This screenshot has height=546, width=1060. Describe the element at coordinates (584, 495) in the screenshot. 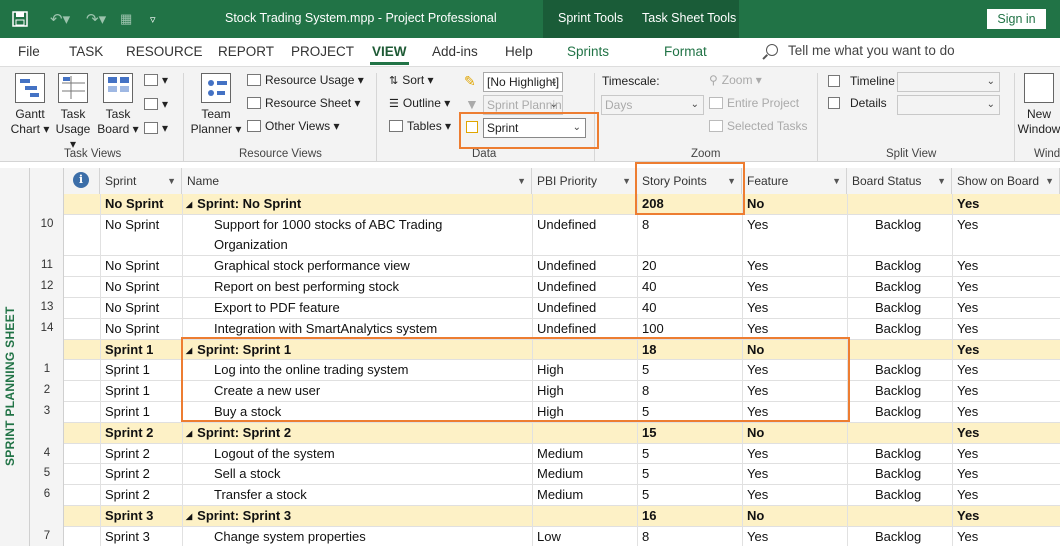

I see `pbi-priority-cell: Medium` at that location.